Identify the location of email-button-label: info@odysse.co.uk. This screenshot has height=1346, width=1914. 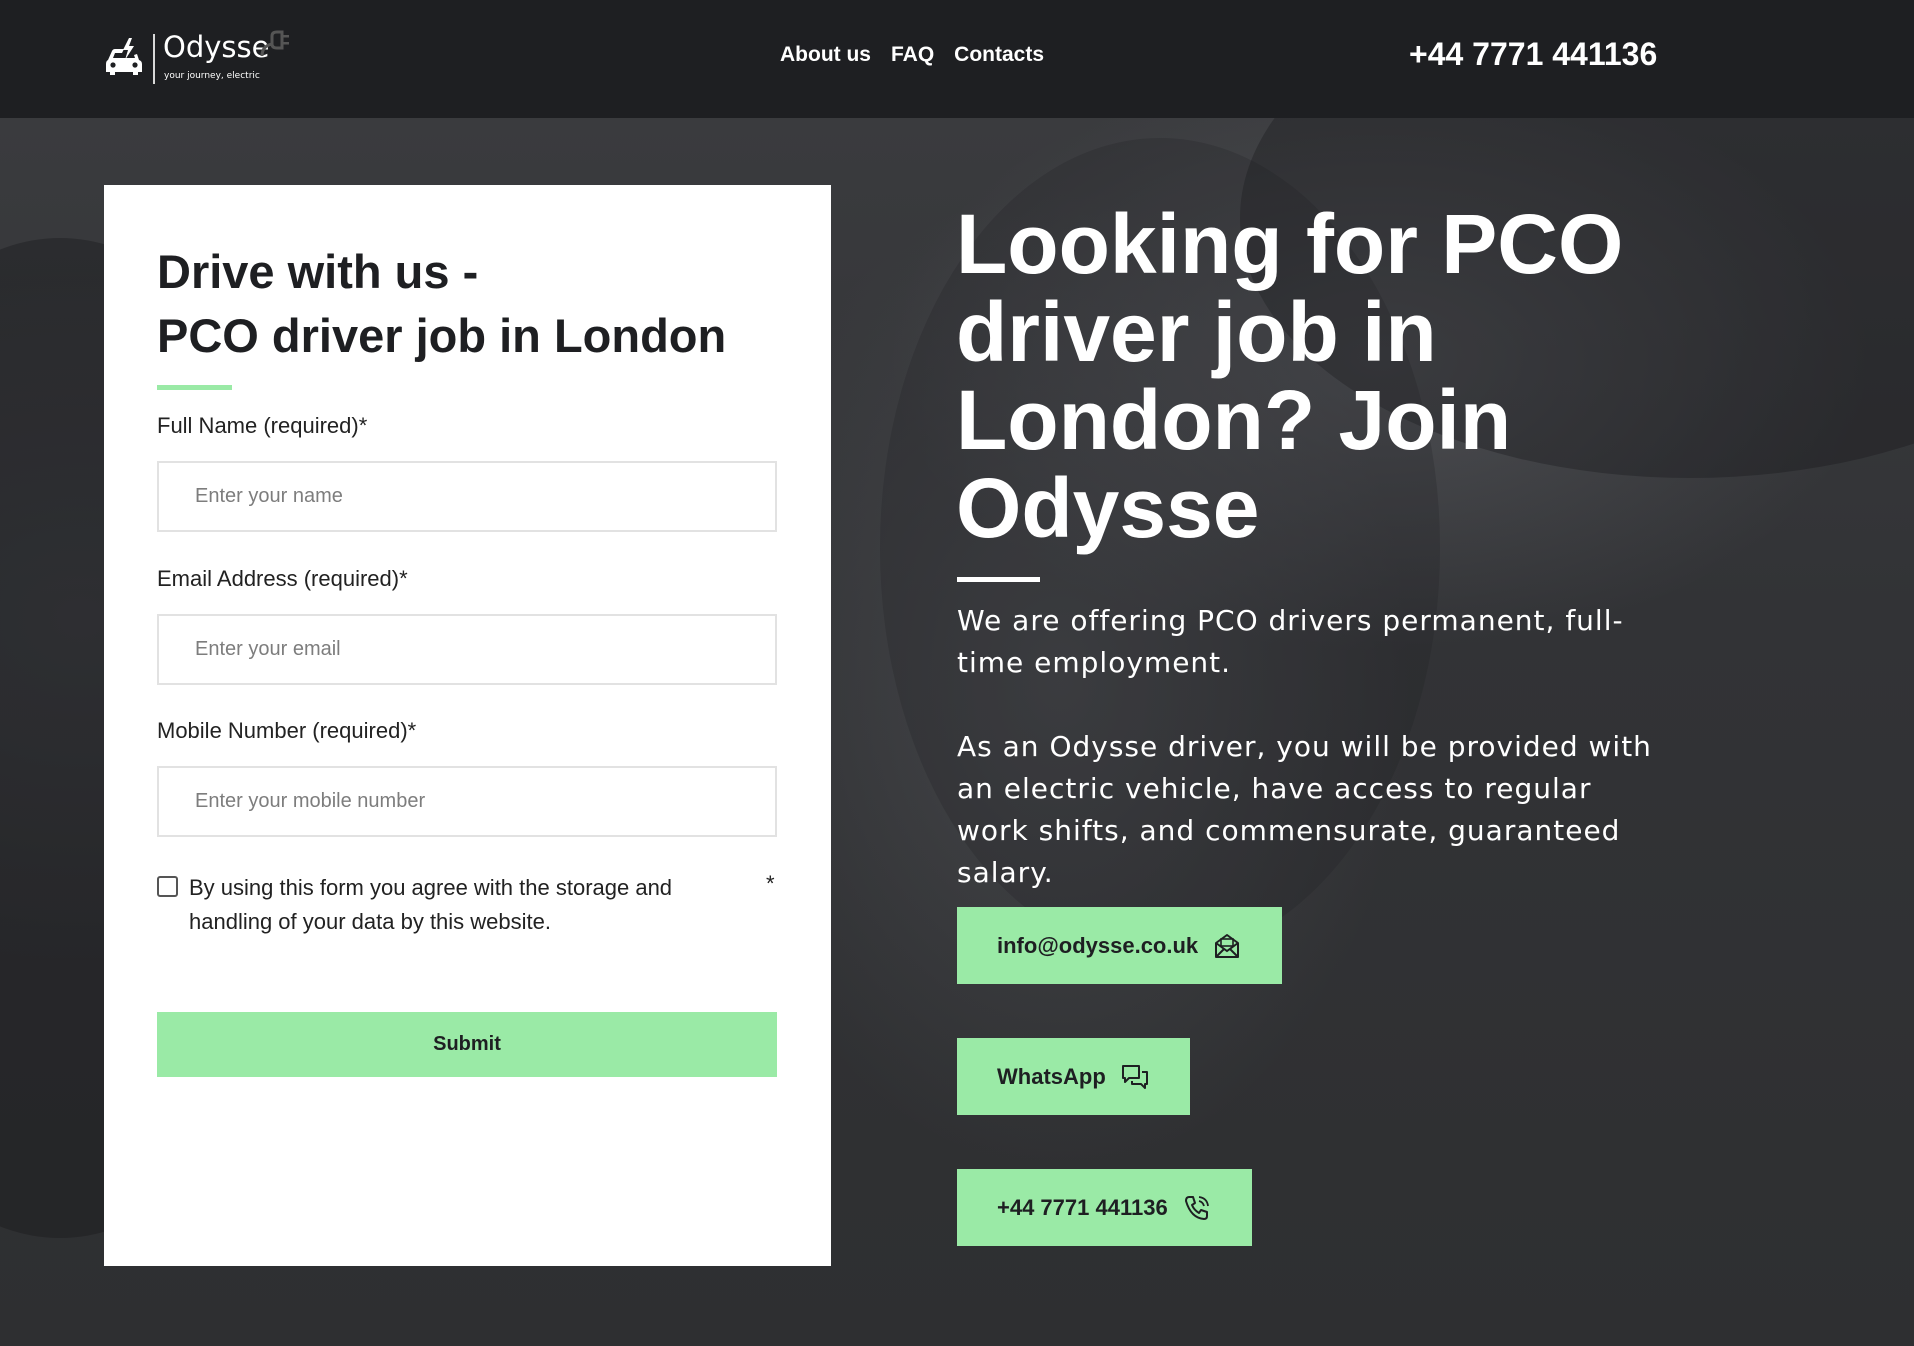
(1098, 945).